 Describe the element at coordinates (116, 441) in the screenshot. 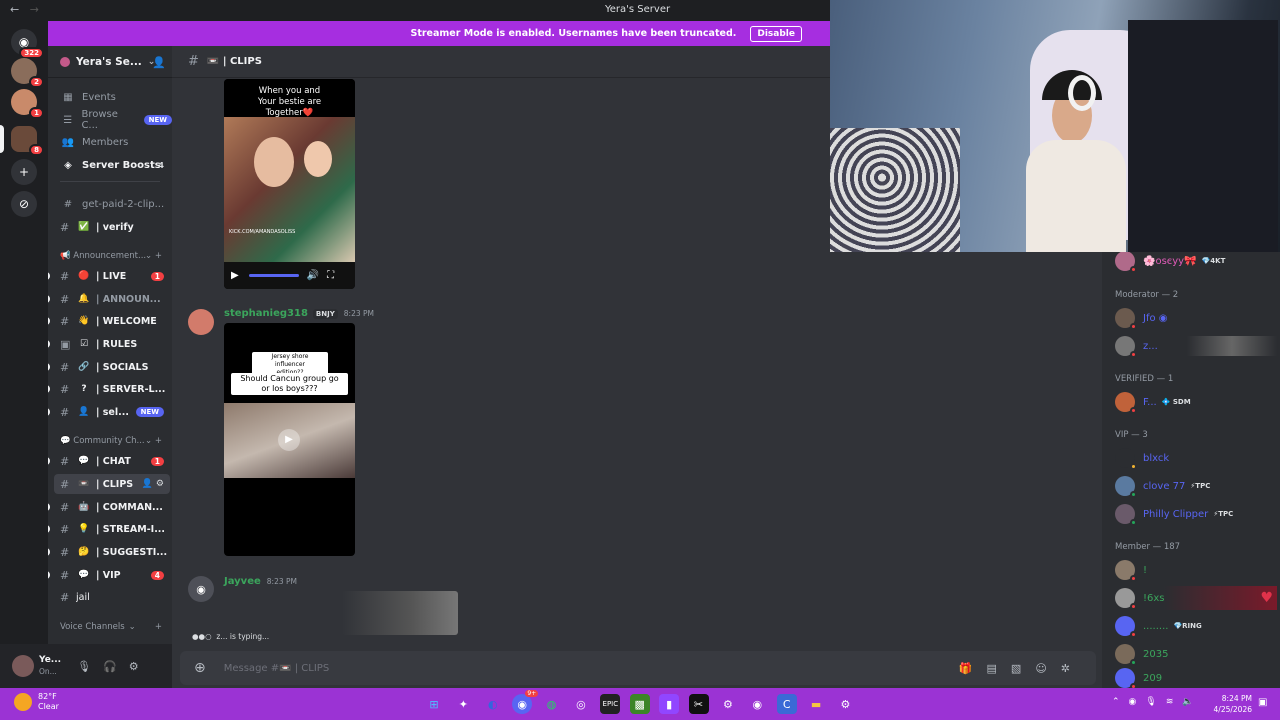

I see `category-community: 💬 Community Ch... ⌄ +` at that location.